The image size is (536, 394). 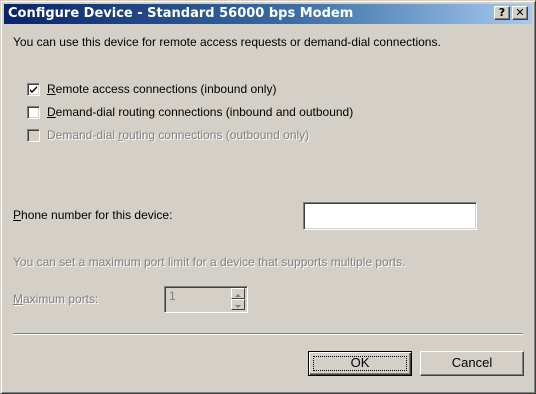 I want to click on remote-access-checkbox, so click(x=33, y=89).